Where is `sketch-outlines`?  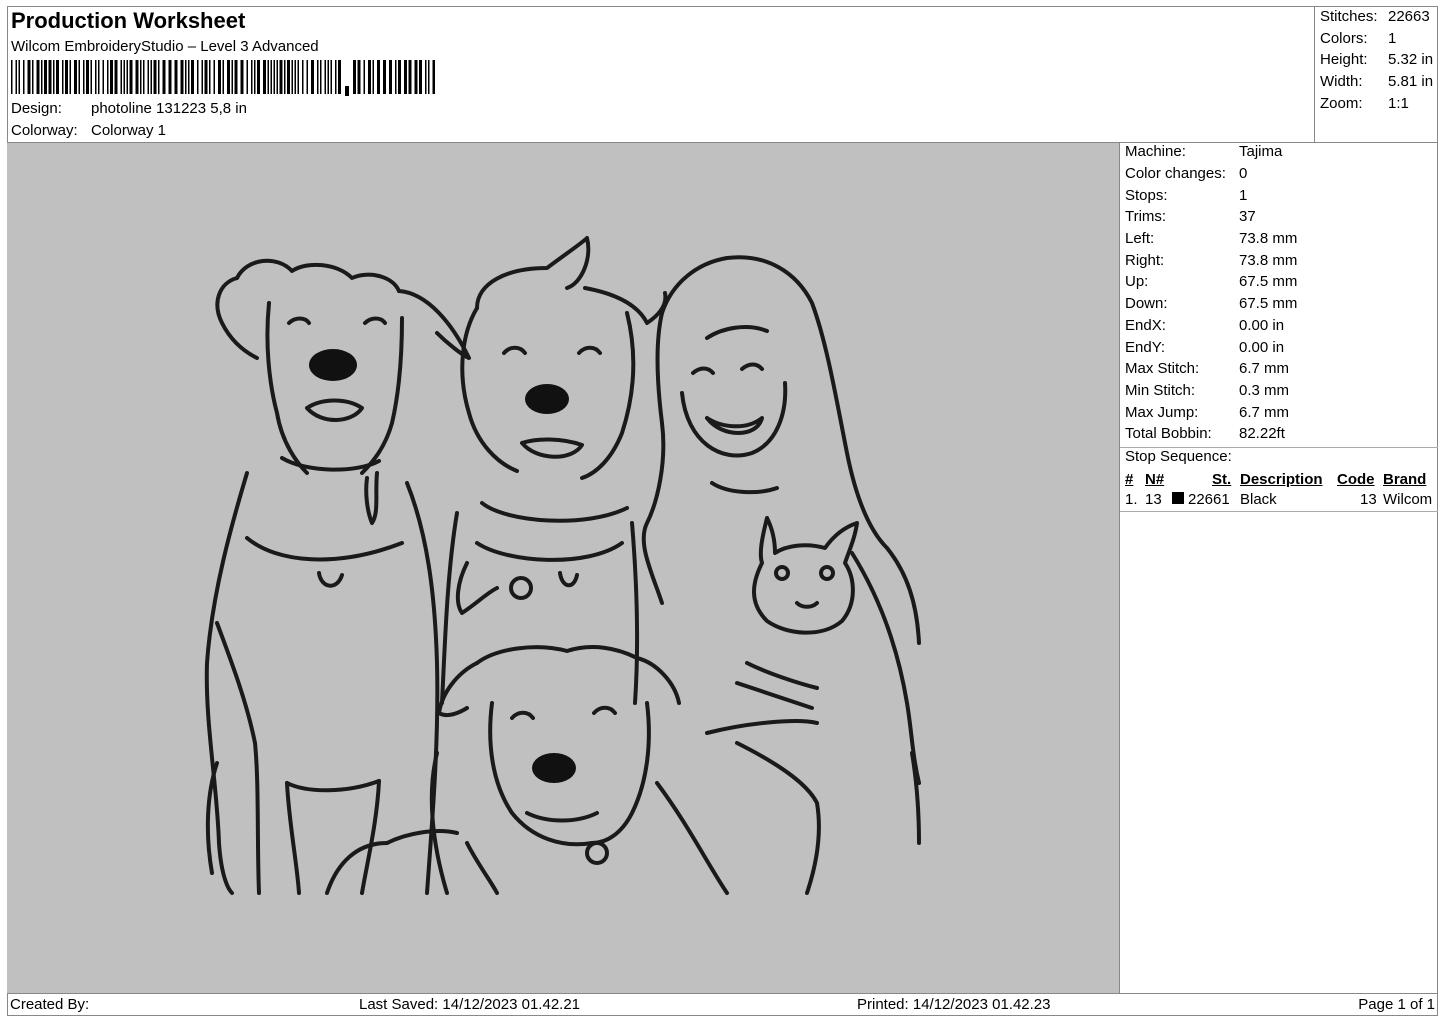
sketch-outlines is located at coordinates (623, 807).